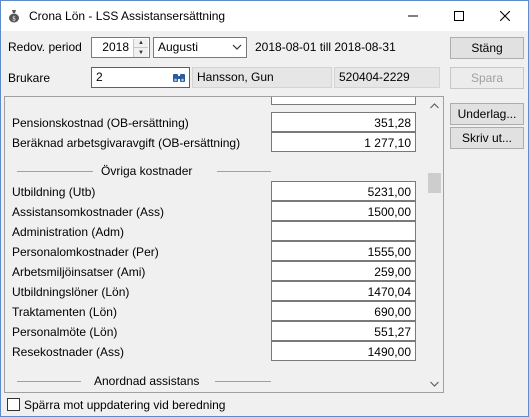 The image size is (529, 417). What do you see at coordinates (215, 271) in the screenshot?
I see `cost-row: Arbetsmiljöinsatser (Ami) 259,00` at bounding box center [215, 271].